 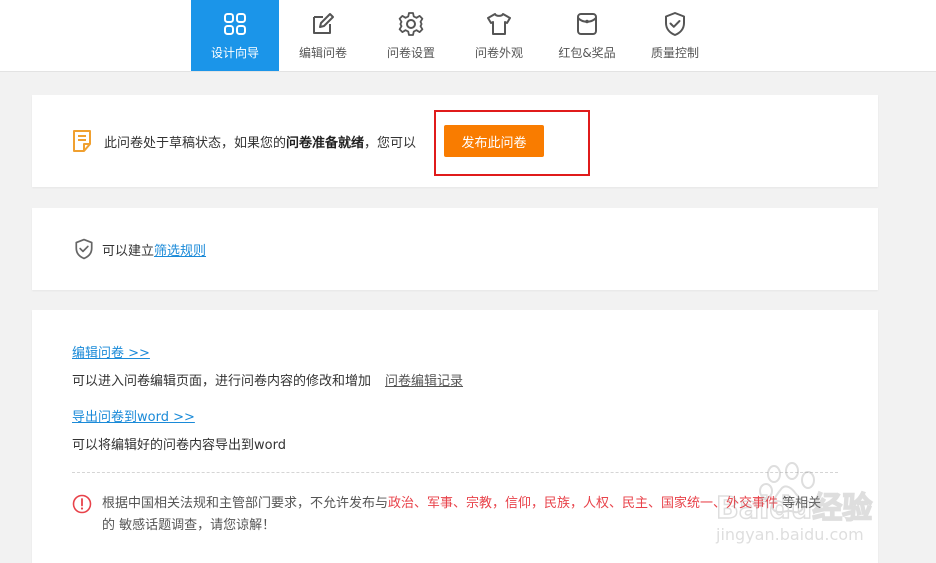 I want to click on dashed-divider, so click(x=455, y=472).